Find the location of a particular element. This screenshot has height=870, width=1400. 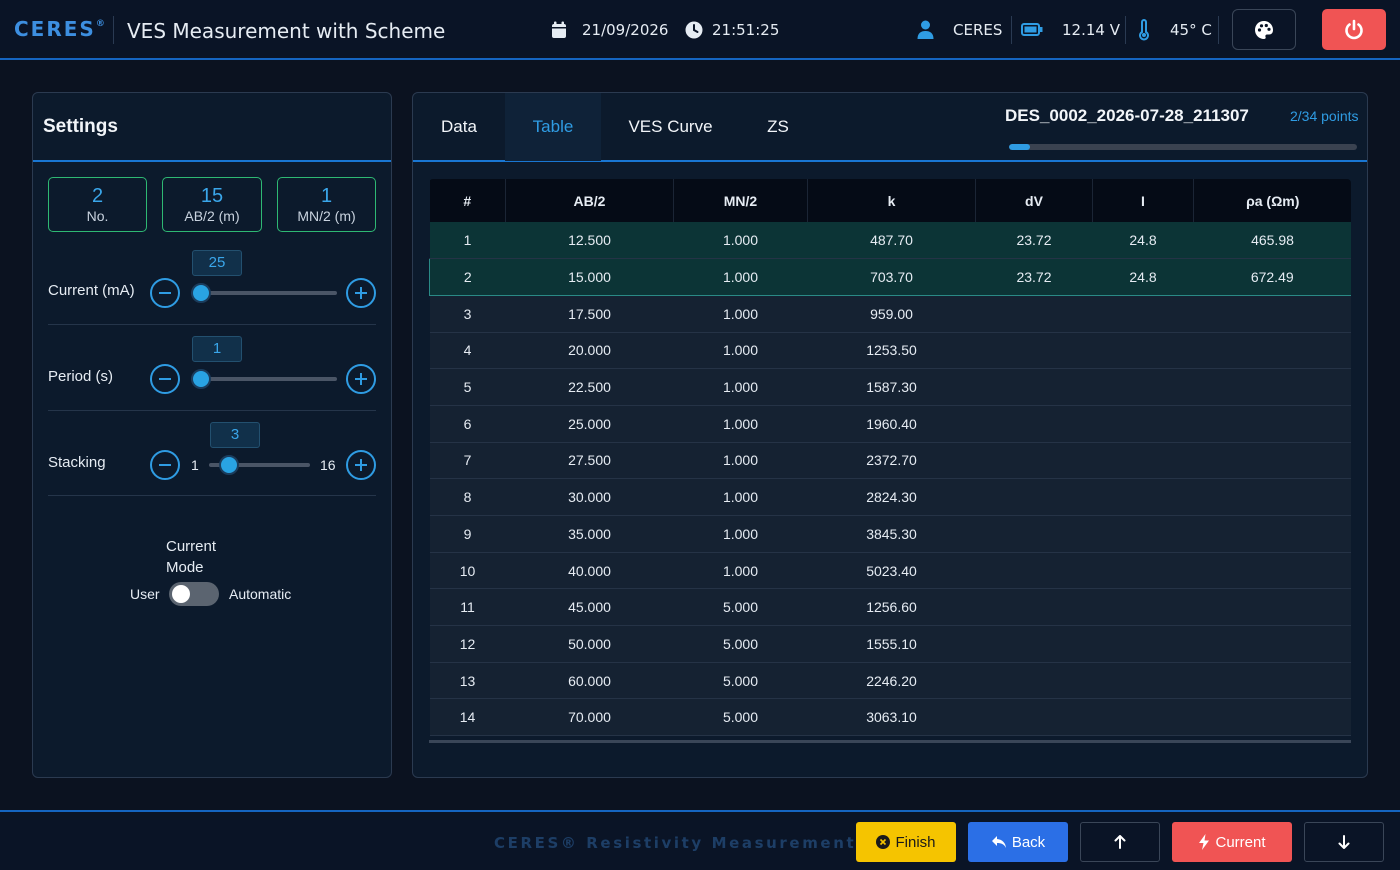

cell-index: 7 is located at coordinates (467, 461).